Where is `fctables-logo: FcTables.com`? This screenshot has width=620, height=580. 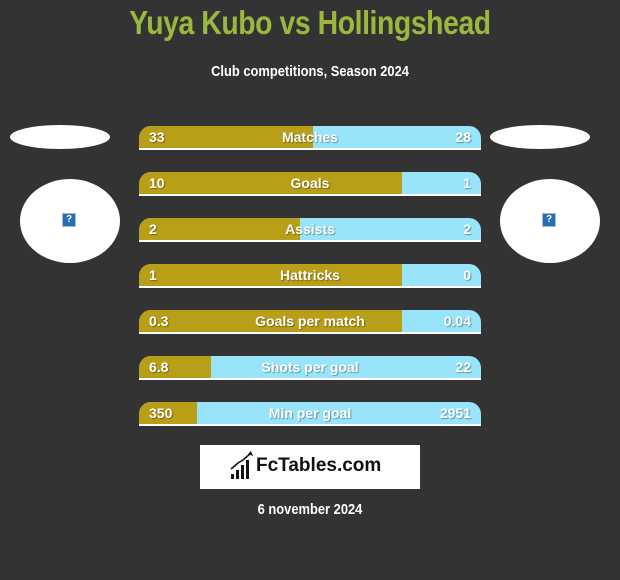
fctables-logo: FcTables.com is located at coordinates (310, 467).